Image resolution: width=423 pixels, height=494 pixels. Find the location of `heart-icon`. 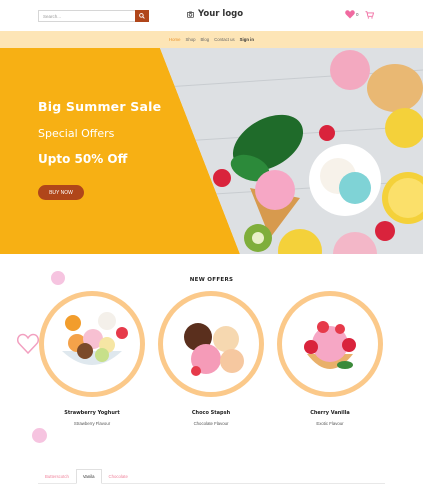

heart-icon is located at coordinates (350, 14).